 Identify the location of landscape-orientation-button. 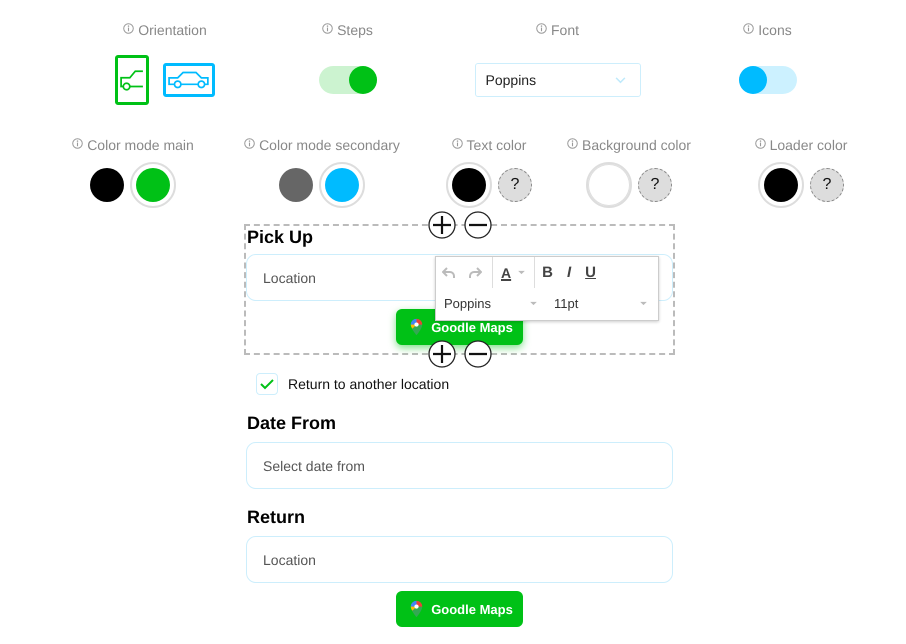
(189, 80).